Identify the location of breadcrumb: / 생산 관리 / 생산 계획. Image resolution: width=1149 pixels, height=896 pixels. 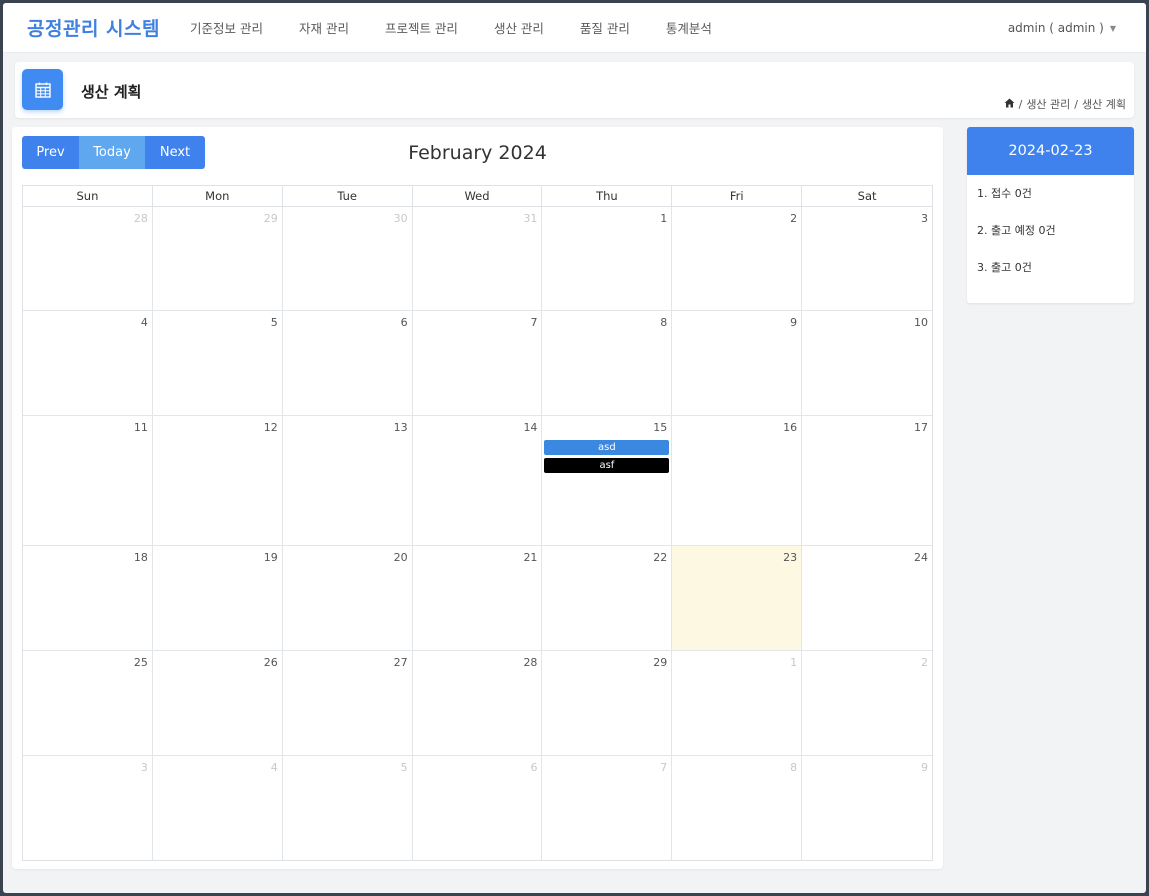
(1065, 104).